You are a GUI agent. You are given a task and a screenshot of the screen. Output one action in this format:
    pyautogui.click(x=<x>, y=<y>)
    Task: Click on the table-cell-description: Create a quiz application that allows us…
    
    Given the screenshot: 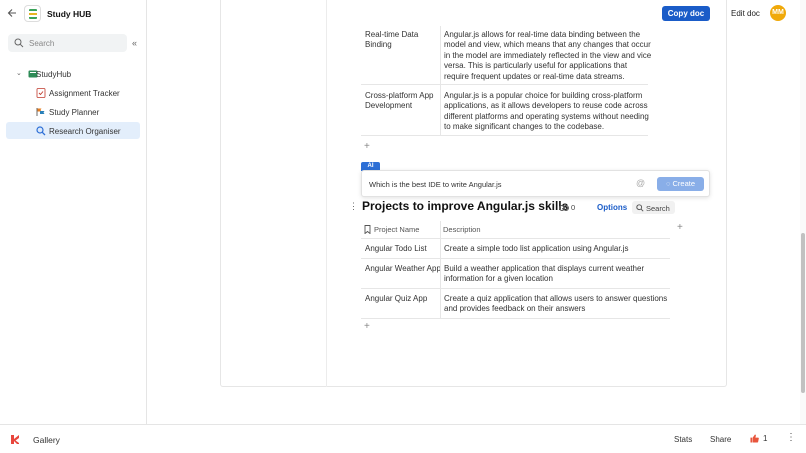 What is the action you would take?
    pyautogui.click(x=556, y=304)
    